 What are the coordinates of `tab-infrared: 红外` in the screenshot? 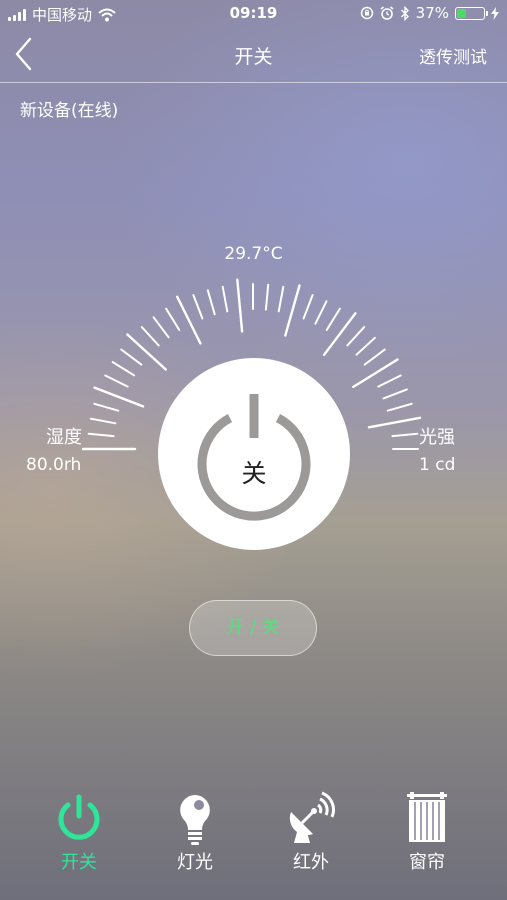 It's located at (311, 832).